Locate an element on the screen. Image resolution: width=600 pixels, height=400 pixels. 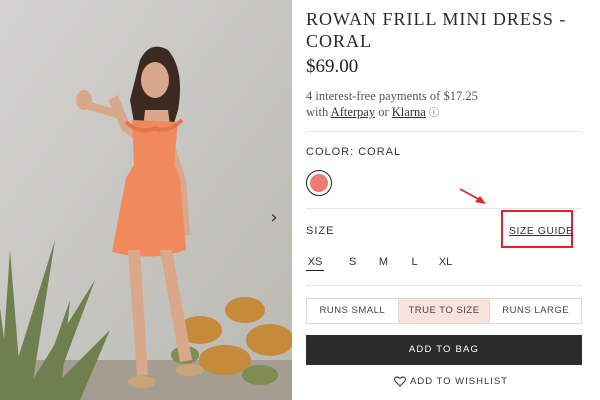
payment-providers: with Afterpay or Klarna ⓘ is located at coordinates (392, 113).